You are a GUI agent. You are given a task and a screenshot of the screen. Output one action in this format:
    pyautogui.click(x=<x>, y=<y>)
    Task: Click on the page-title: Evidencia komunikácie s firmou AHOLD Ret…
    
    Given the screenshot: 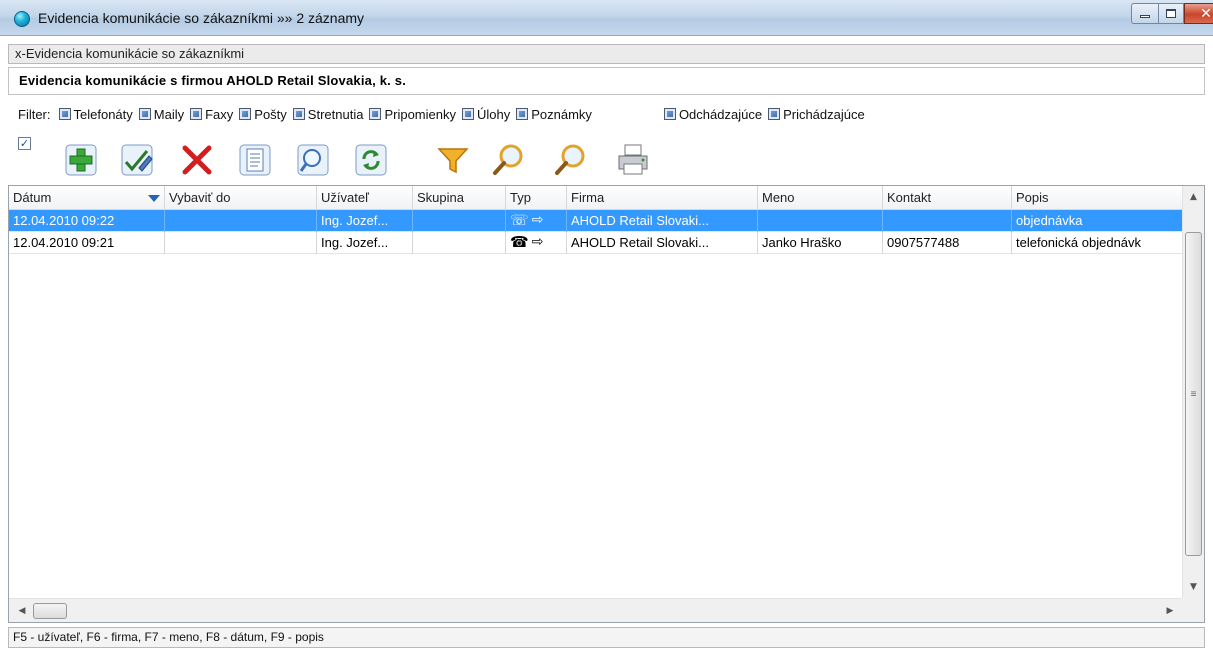 What is the action you would take?
    pyautogui.click(x=606, y=81)
    